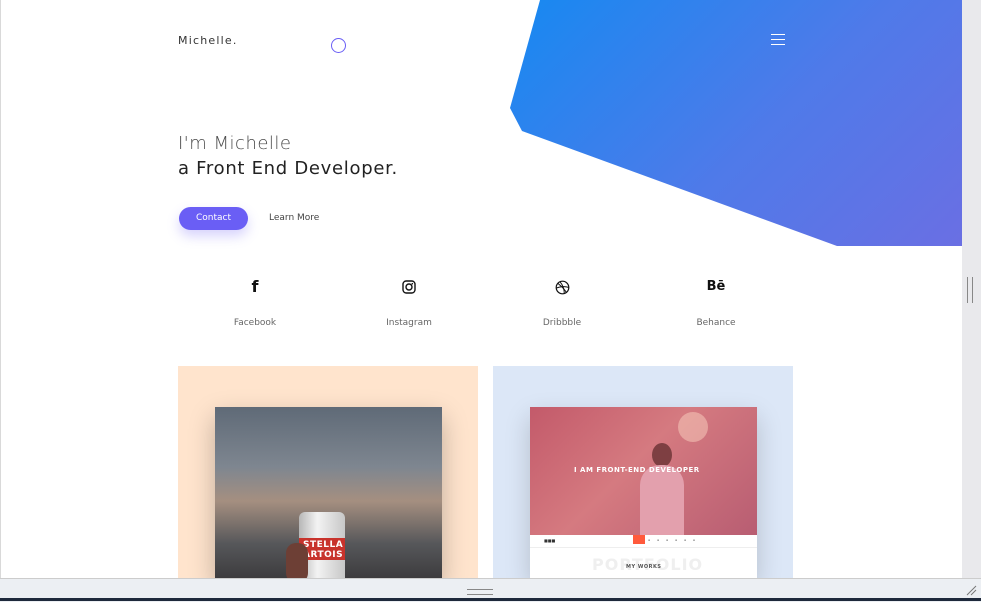  I want to click on facebook-icon: f, so click(255, 286).